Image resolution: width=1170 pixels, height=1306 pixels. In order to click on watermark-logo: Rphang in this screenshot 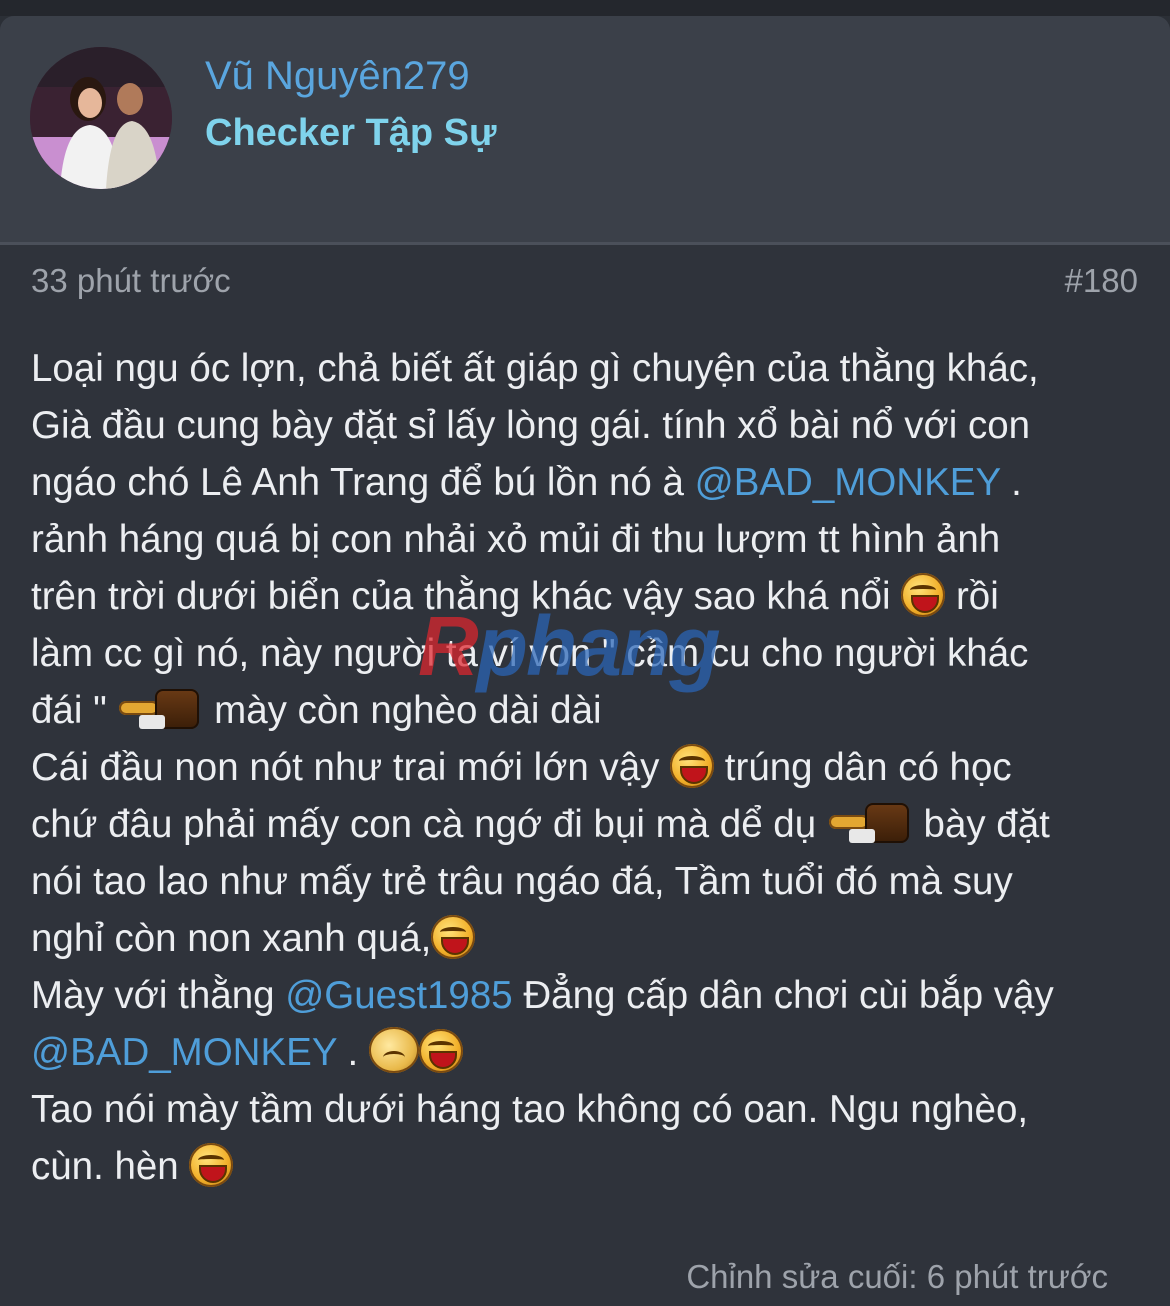, I will do `click(569, 646)`.